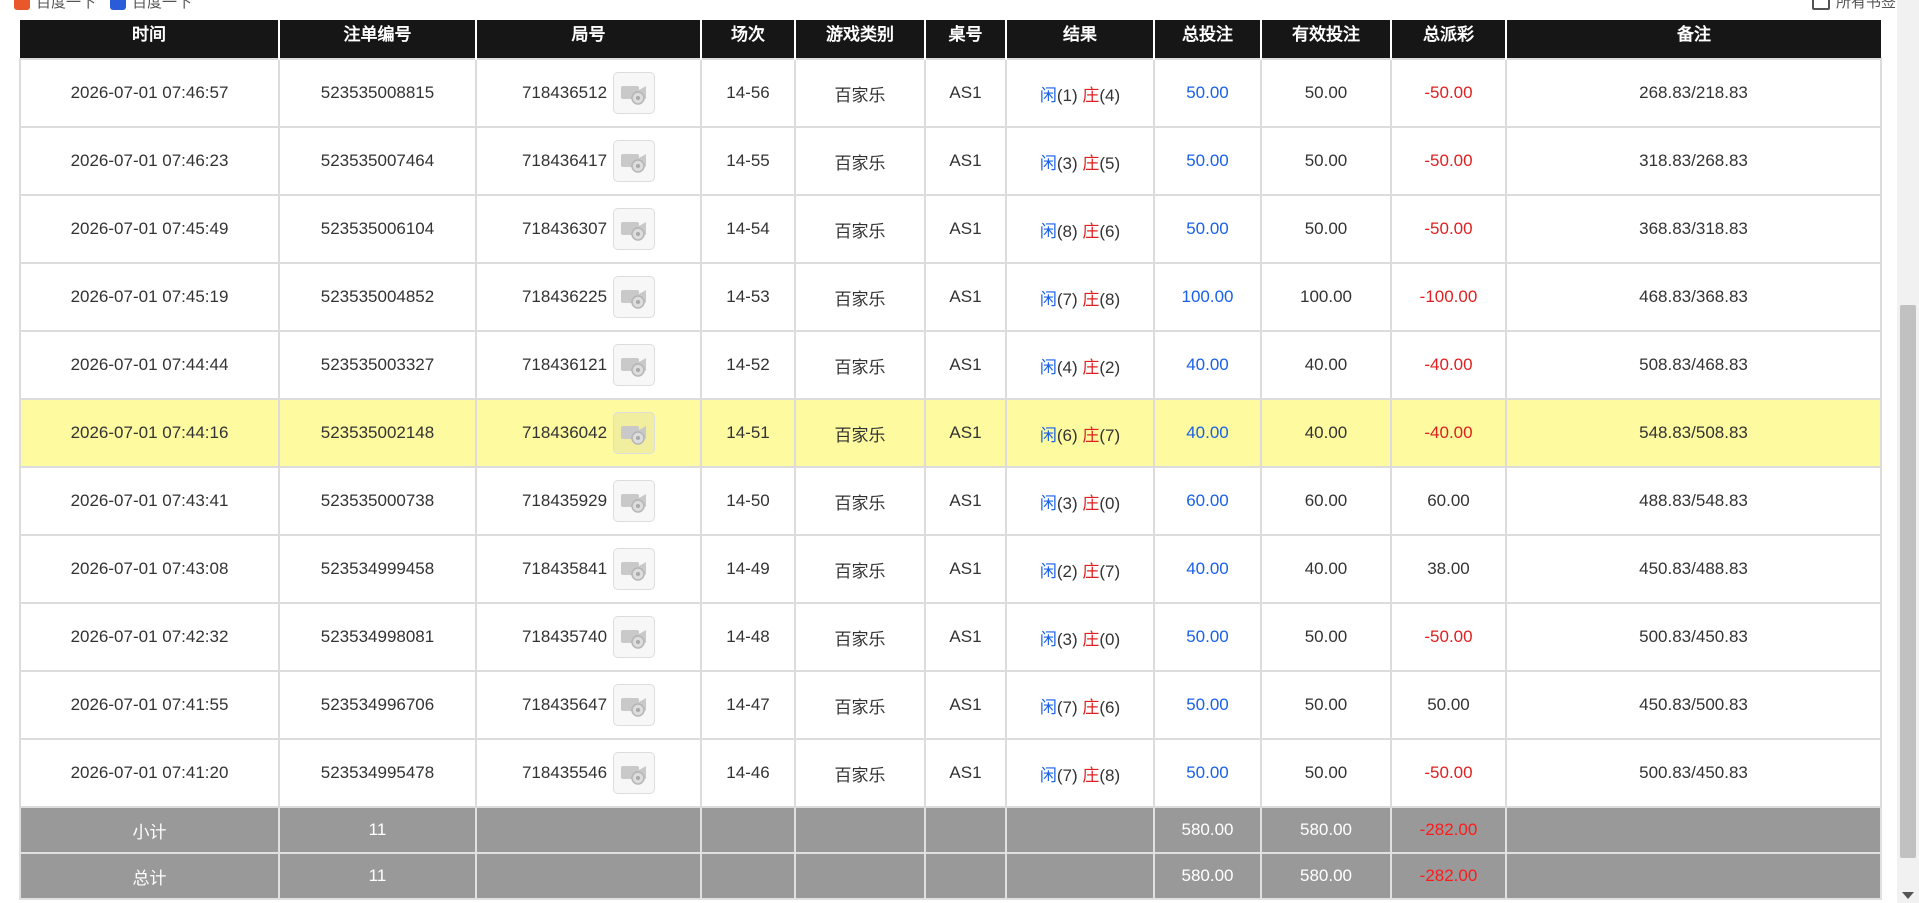 Image resolution: width=1919 pixels, height=903 pixels. Describe the element at coordinates (1854, 6) in the screenshot. I see `all-bookmarks: 所有书签` at that location.